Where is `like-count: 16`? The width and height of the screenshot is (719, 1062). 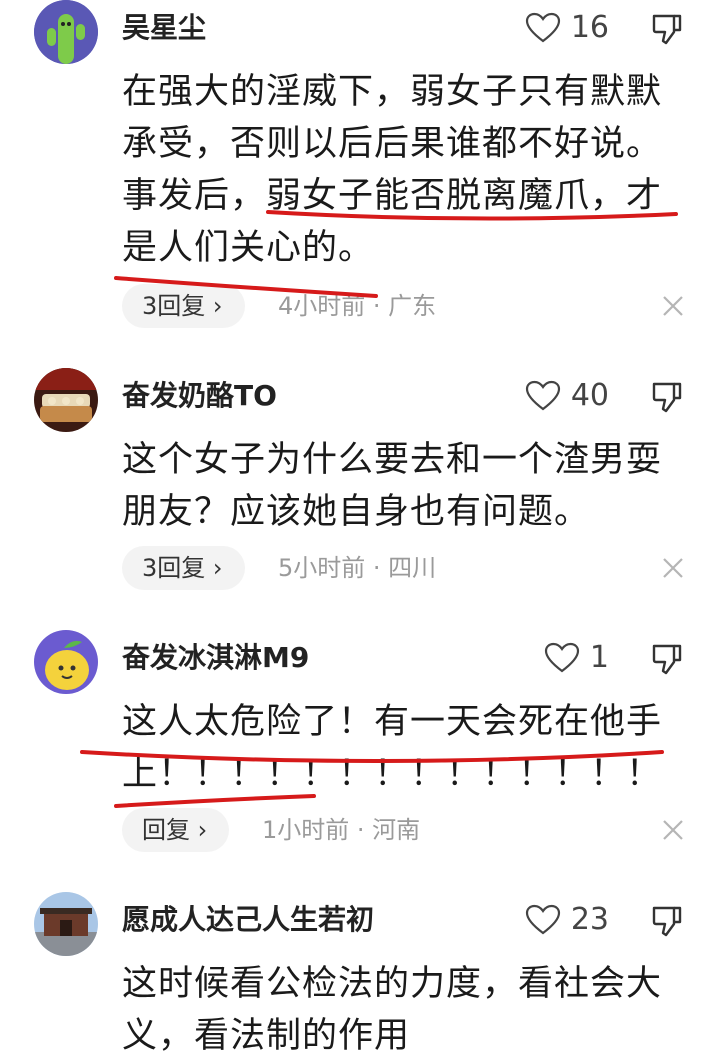 like-count: 16 is located at coordinates (589, 27).